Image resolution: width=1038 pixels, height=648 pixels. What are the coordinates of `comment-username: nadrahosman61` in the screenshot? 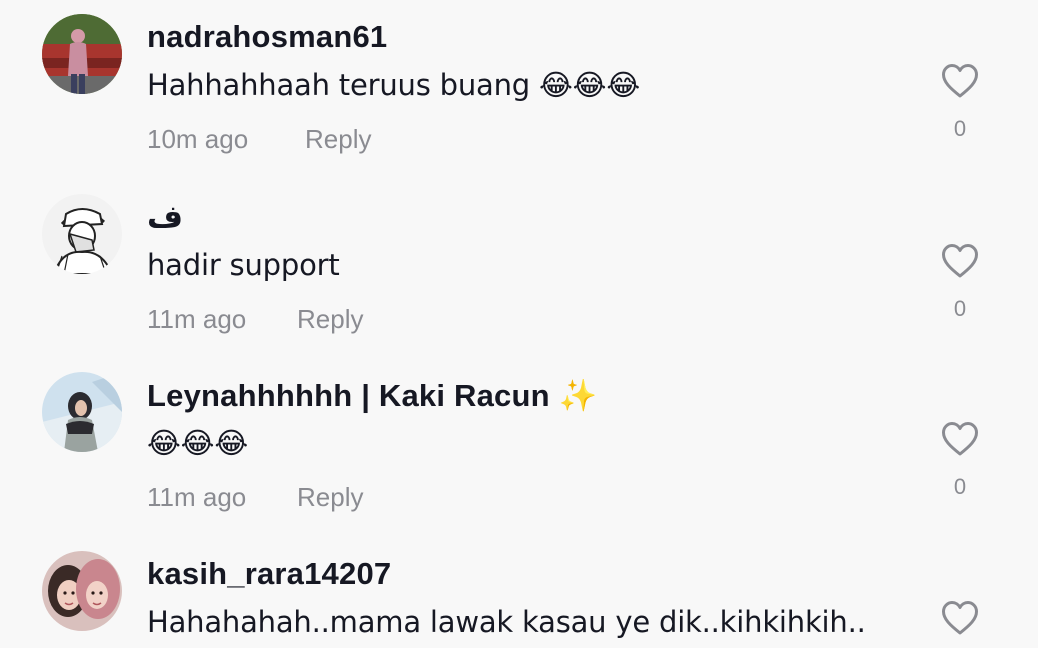 It's located at (267, 37).